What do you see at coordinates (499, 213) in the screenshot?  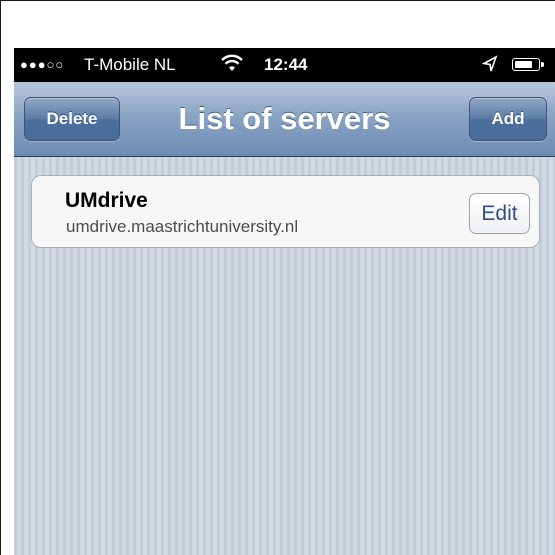 I see `edit-server-button: Edit` at bounding box center [499, 213].